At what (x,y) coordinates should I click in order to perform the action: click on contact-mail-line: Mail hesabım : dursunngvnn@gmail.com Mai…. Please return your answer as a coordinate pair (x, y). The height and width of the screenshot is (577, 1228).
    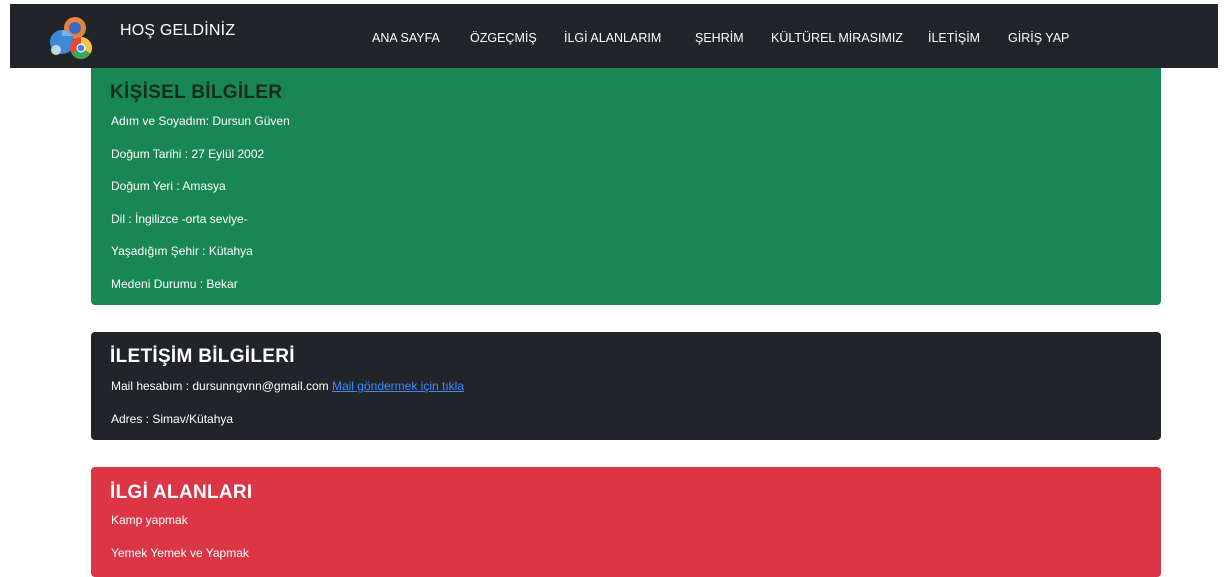
    Looking at the image, I should click on (287, 386).